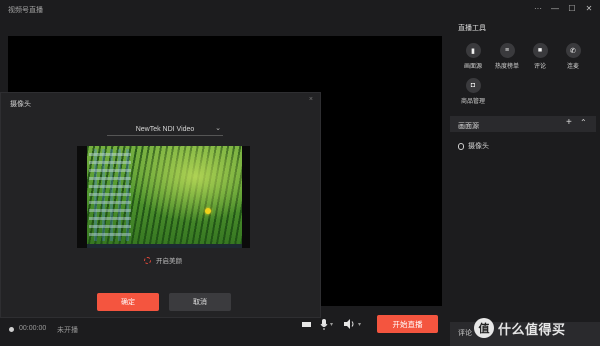  I want to click on screen-toggle-button, so click(306, 324).